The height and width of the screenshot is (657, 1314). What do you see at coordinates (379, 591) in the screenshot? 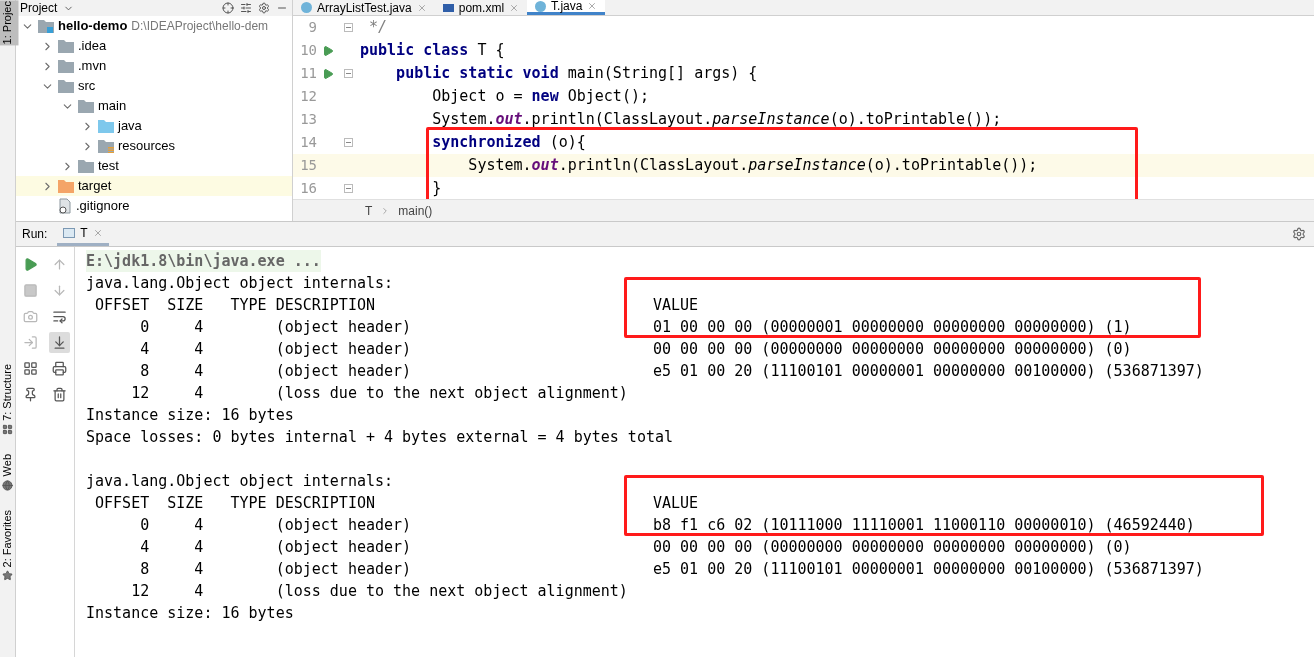
I see `console-text: 12 4 (loss due to the next object alignment)` at bounding box center [379, 591].